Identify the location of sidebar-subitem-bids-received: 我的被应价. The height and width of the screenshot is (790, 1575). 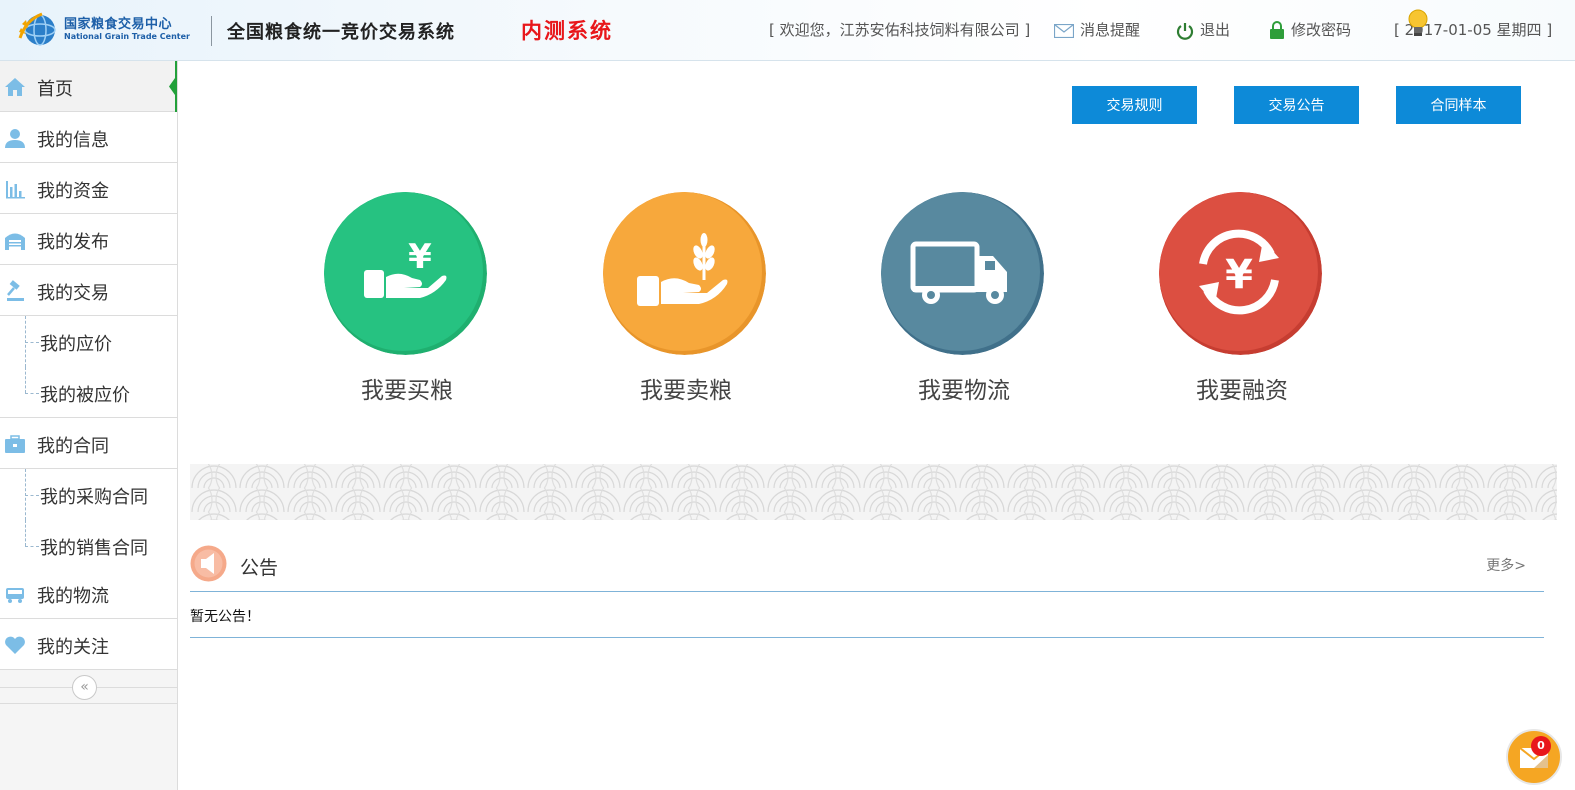
(88, 392).